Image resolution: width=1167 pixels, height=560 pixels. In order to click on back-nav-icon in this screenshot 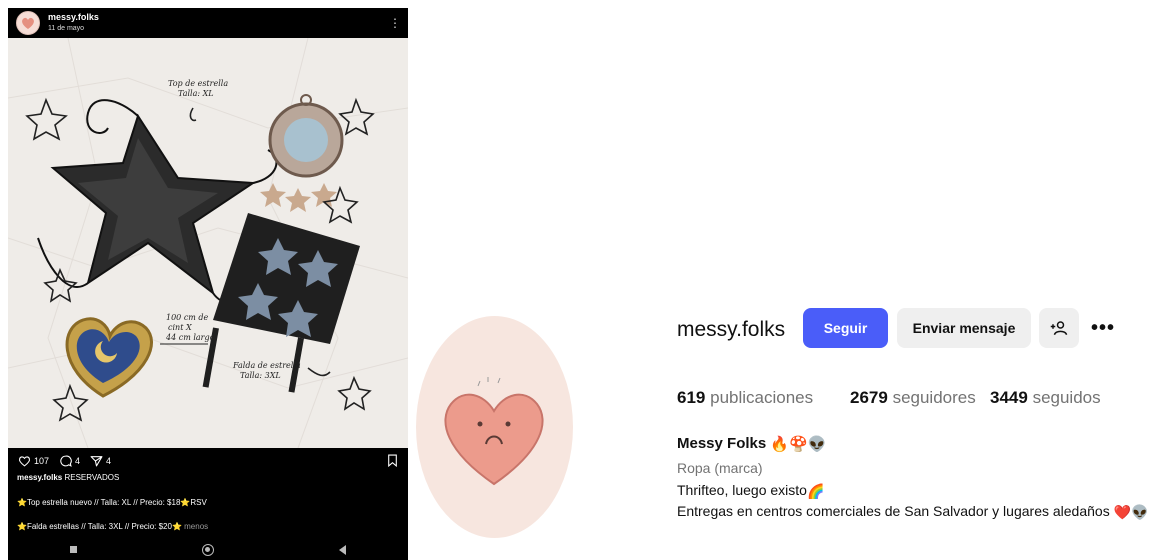, I will do `click(342, 549)`.